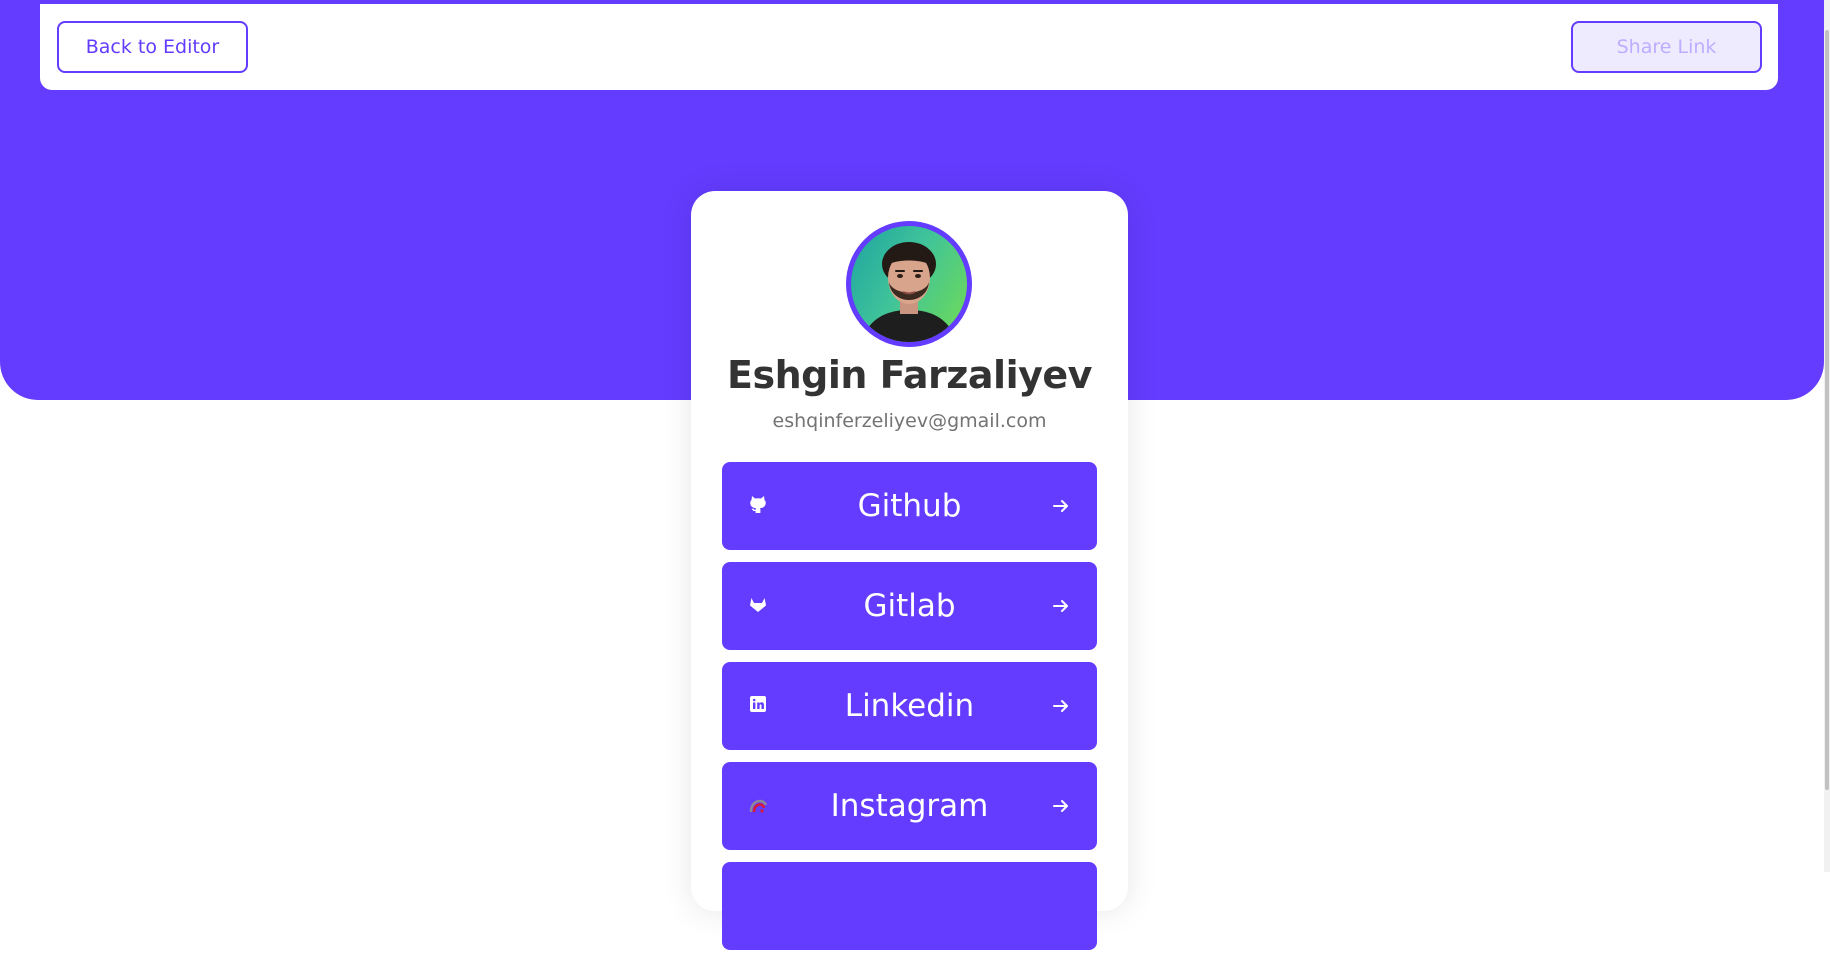  Describe the element at coordinates (909, 375) in the screenshot. I see `profile-name: Eshgin Farzaliyev` at that location.